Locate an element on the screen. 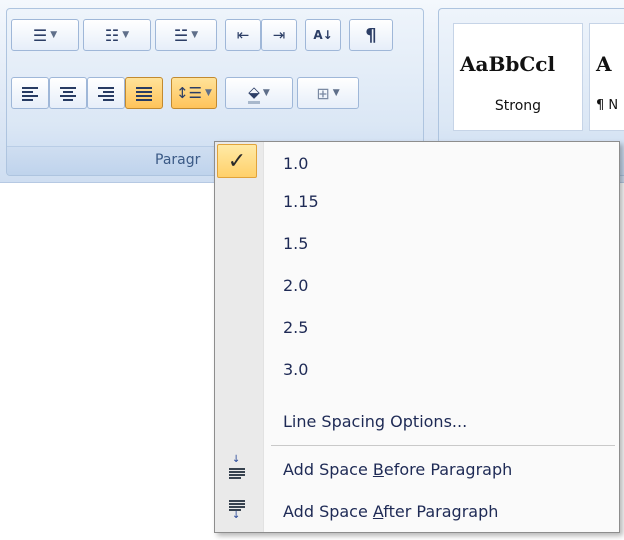 Image resolution: width=624 pixels, height=540 pixels. align-left-button is located at coordinates (30, 93).